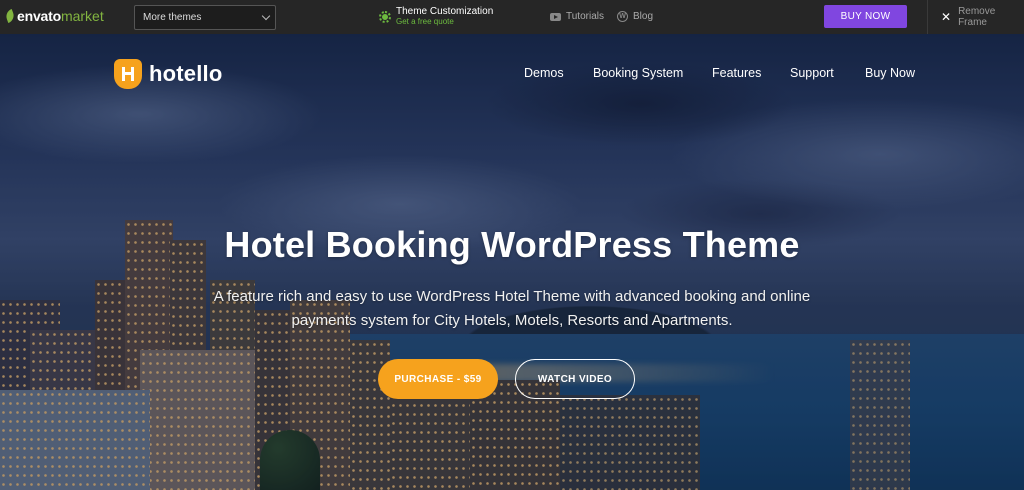  I want to click on theme-customization-link: Theme Customization Get a free quote, so click(436, 16).